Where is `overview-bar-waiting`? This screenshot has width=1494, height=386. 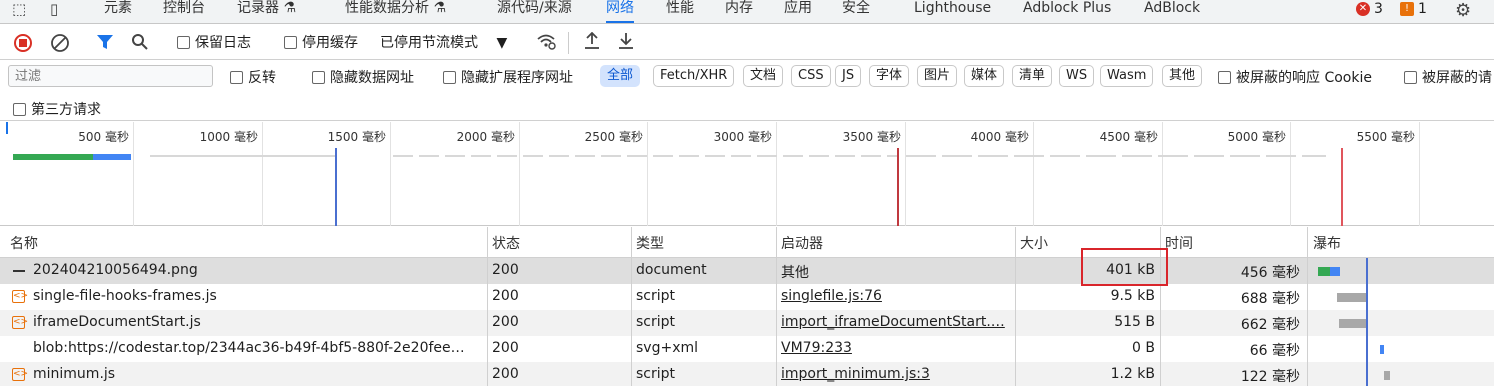 overview-bar-waiting is located at coordinates (53, 157).